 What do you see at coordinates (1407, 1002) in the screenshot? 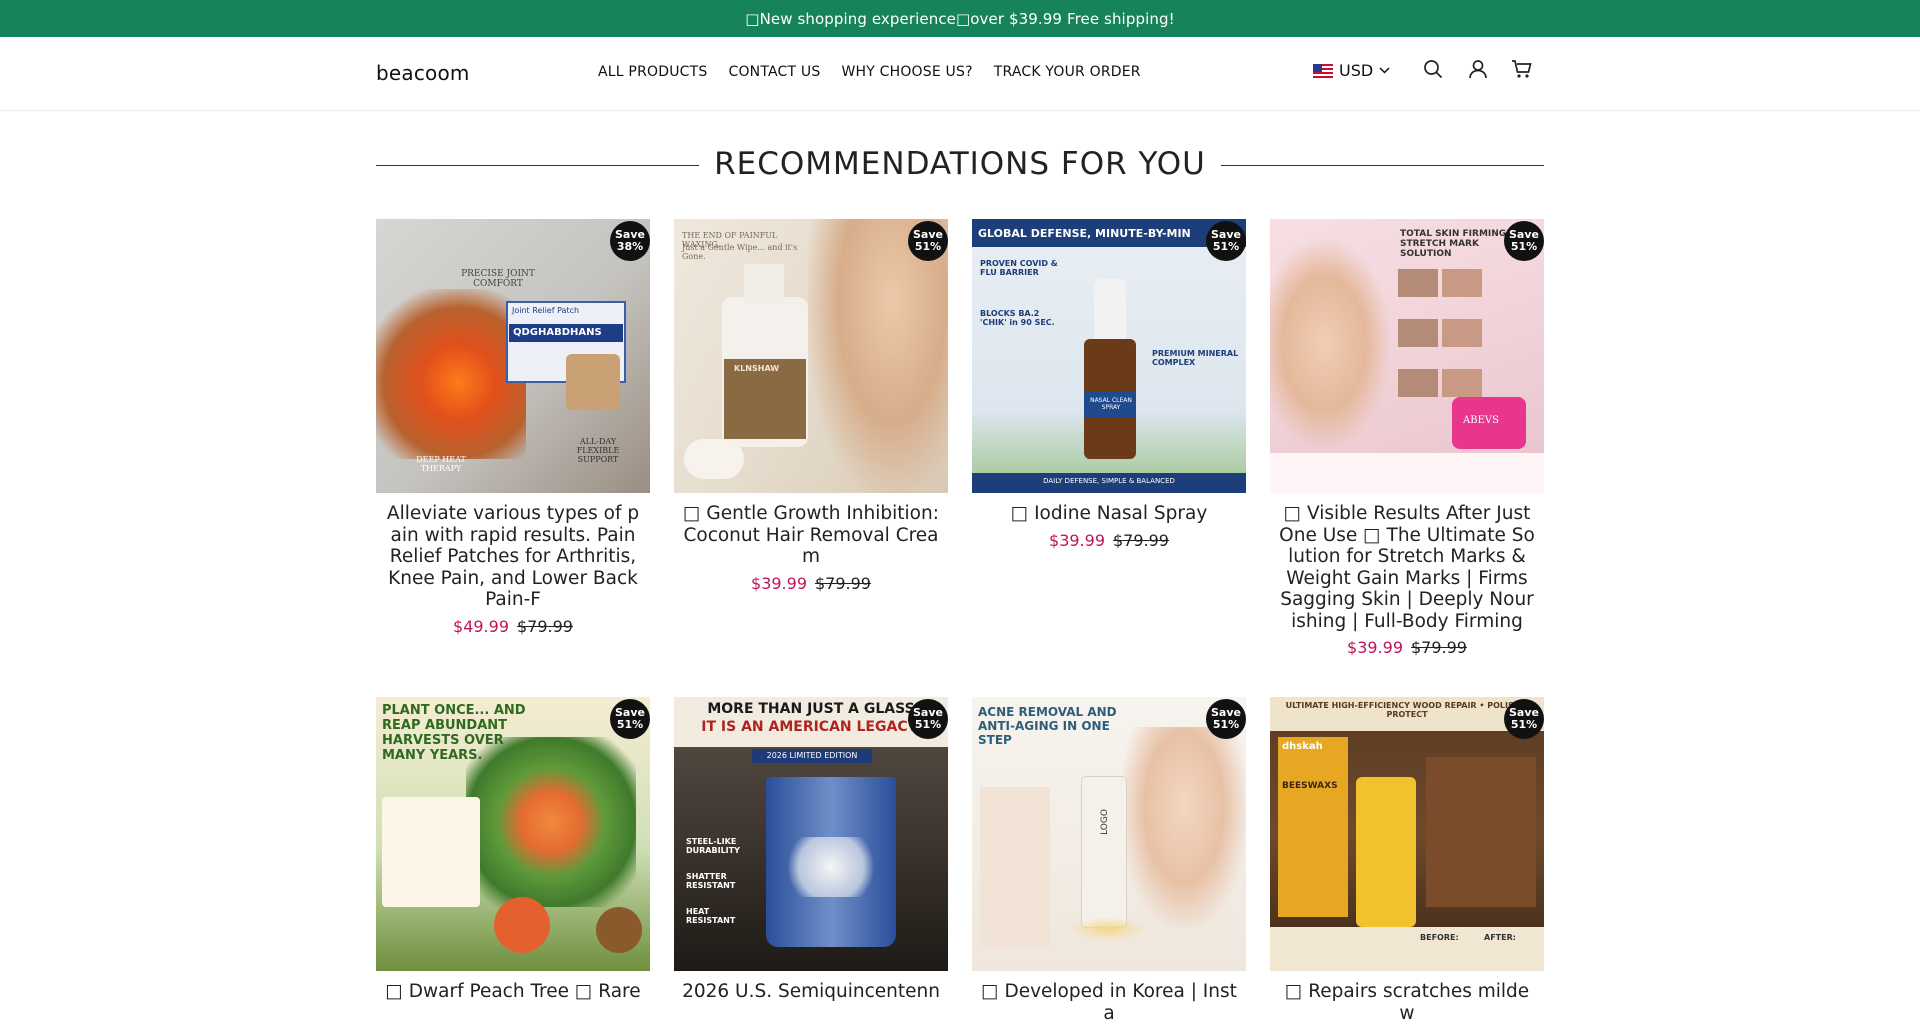
I see `product-title: □ Repairs scratches mildew` at bounding box center [1407, 1002].